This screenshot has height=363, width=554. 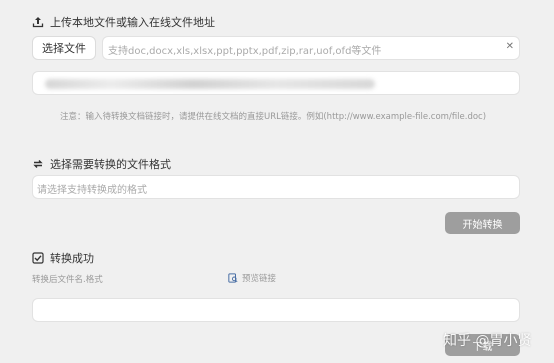 I want to click on watermark-text: 知乎 @胃小贤, so click(x=487, y=341).